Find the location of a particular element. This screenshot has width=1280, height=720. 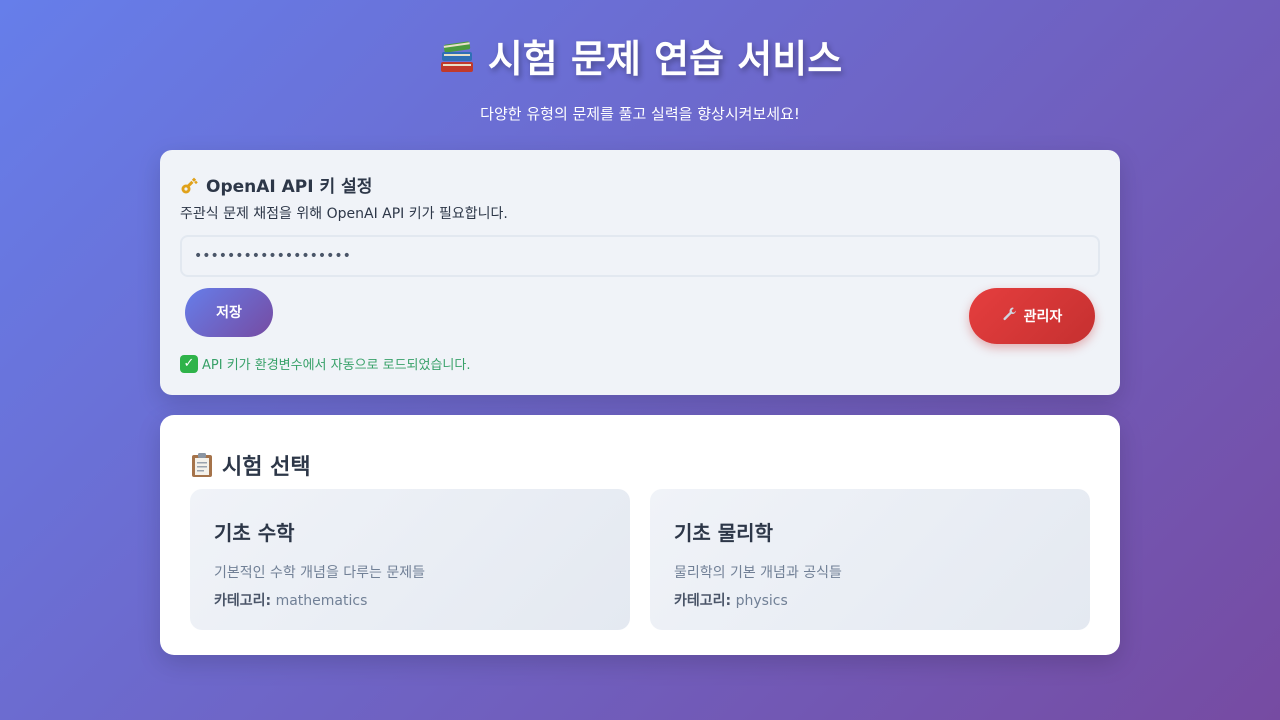

exam-selection-title-text: 시험 선택 is located at coordinates (266, 467).